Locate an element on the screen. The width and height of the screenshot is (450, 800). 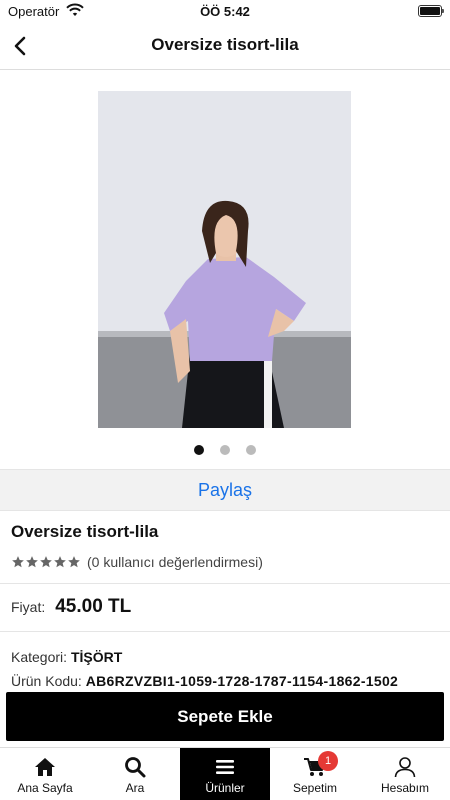
add-to-cart-button: Sepete Ekle is located at coordinates (225, 716).